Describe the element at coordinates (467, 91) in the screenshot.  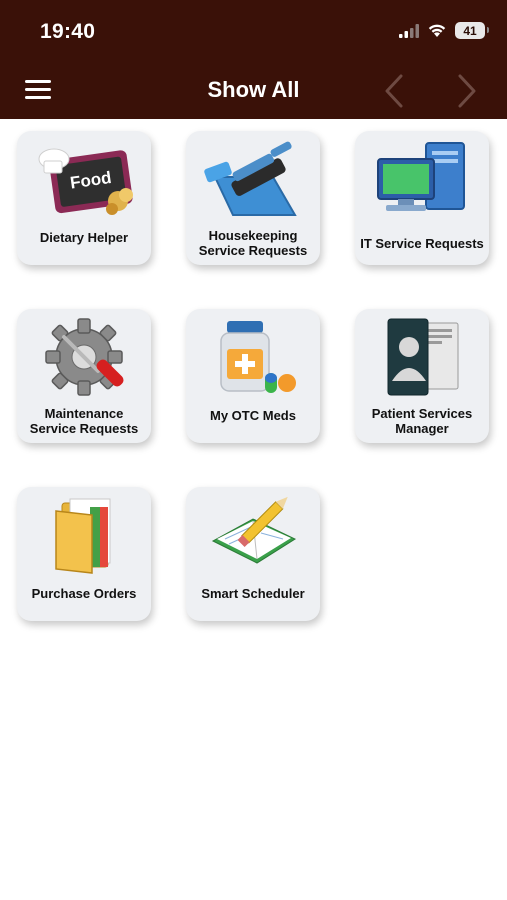
I see `chevron-right-icon` at that location.